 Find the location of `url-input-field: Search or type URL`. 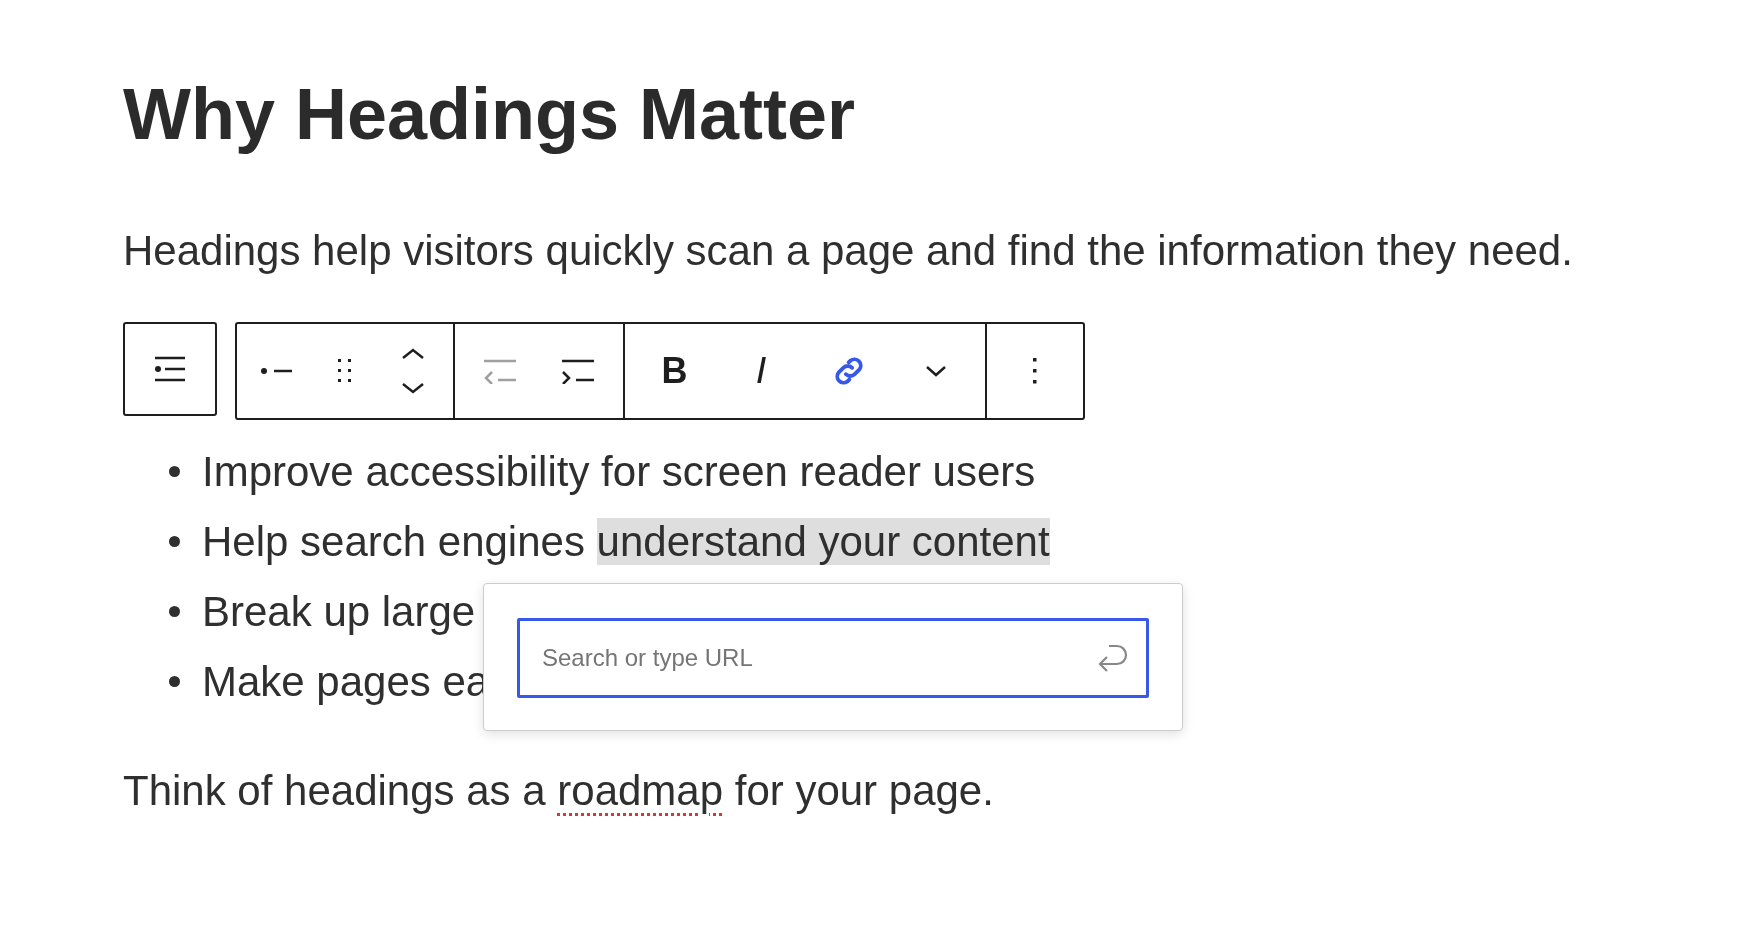

url-input-field: Search or type URL is located at coordinates (833, 657).